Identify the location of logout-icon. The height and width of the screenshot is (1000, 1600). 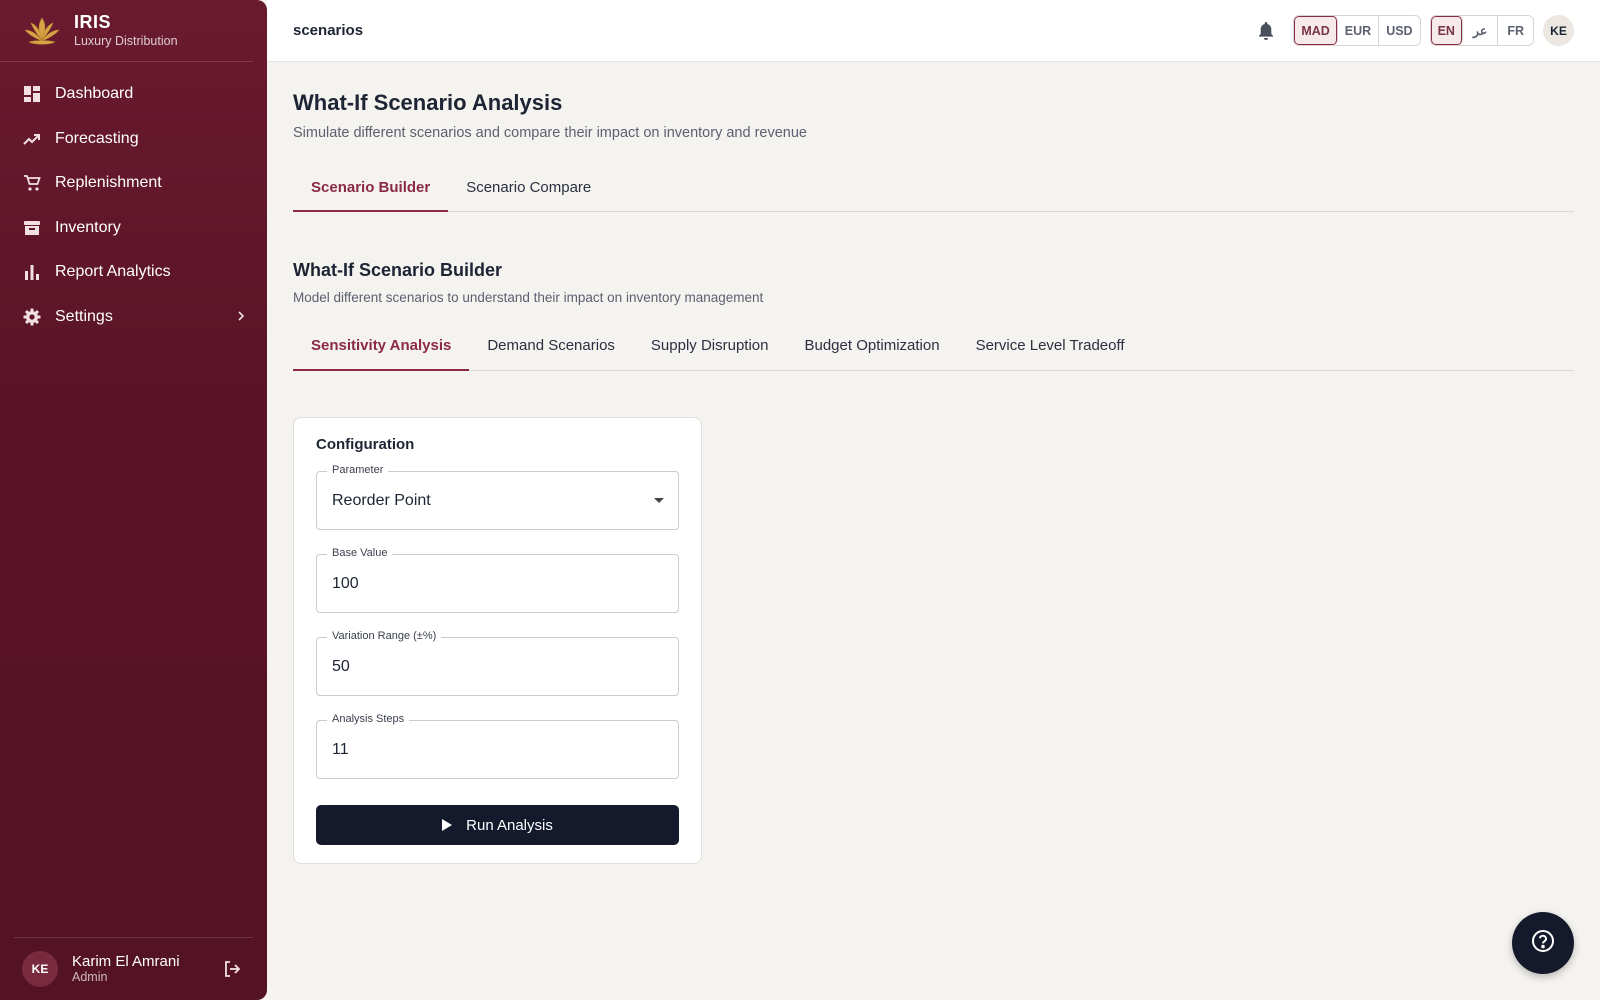
(232, 971).